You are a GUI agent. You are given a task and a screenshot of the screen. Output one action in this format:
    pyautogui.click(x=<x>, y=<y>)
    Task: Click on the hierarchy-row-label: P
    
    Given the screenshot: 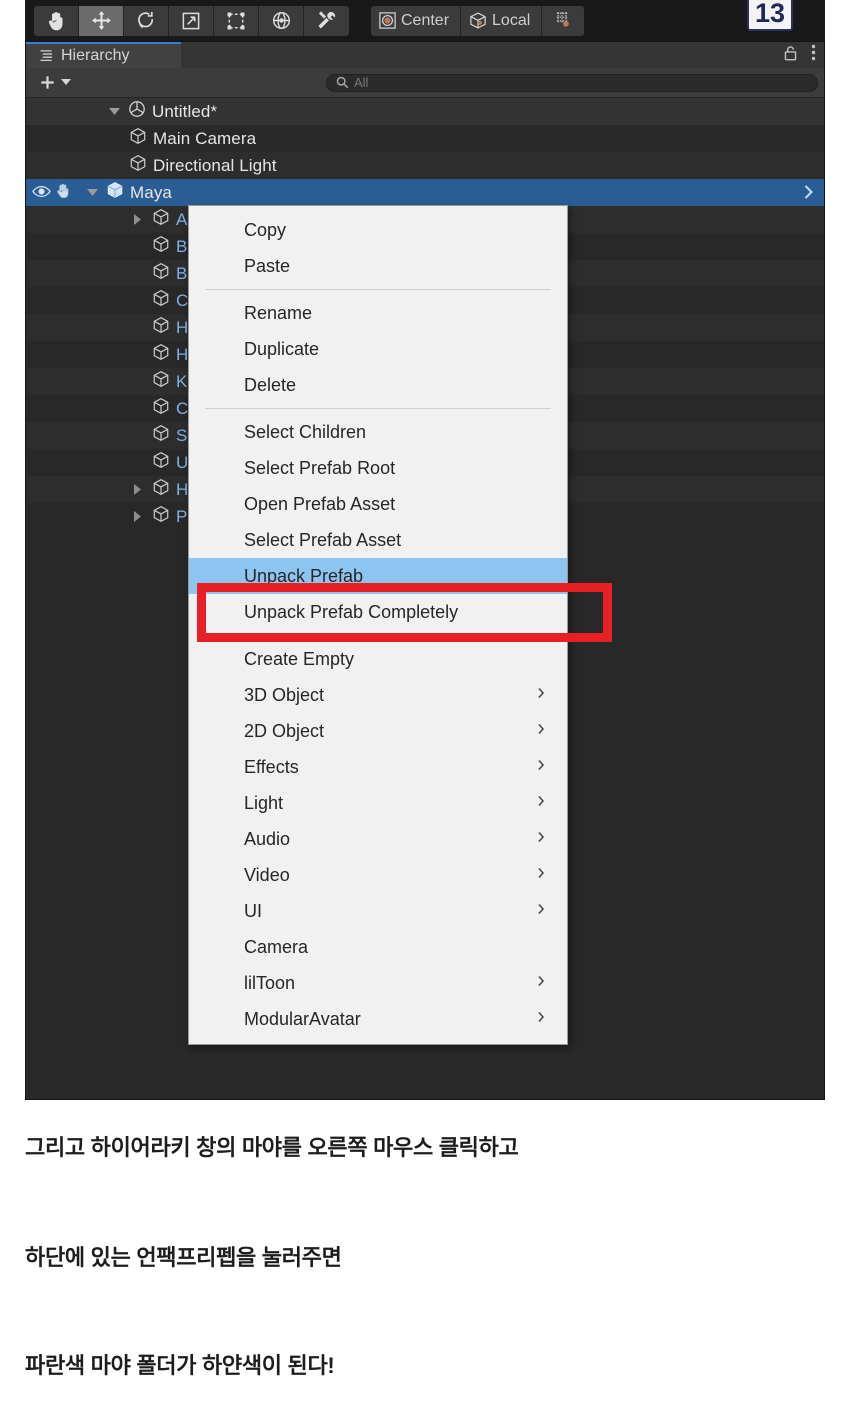 What is the action you would take?
    pyautogui.click(x=182, y=516)
    